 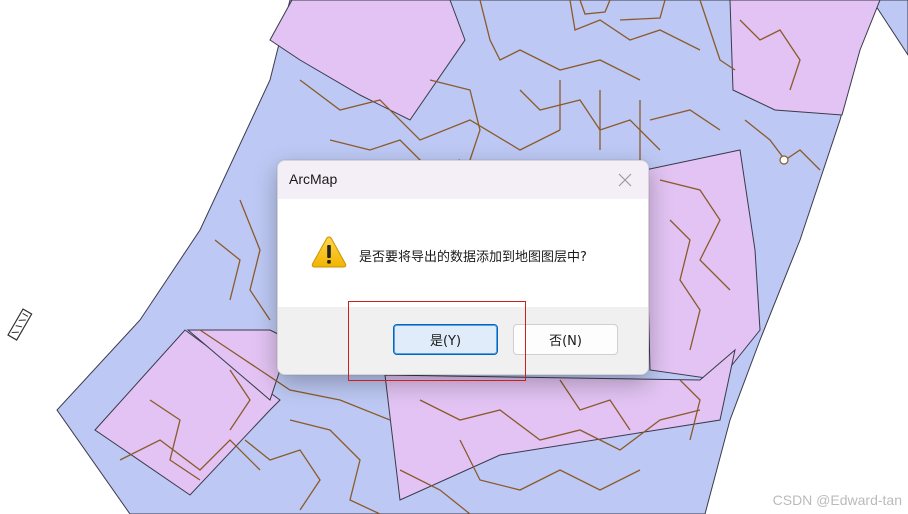 What do you see at coordinates (473, 257) in the screenshot?
I see `dialog-message: 是否要将导出的数据添加到地图图层中?` at bounding box center [473, 257].